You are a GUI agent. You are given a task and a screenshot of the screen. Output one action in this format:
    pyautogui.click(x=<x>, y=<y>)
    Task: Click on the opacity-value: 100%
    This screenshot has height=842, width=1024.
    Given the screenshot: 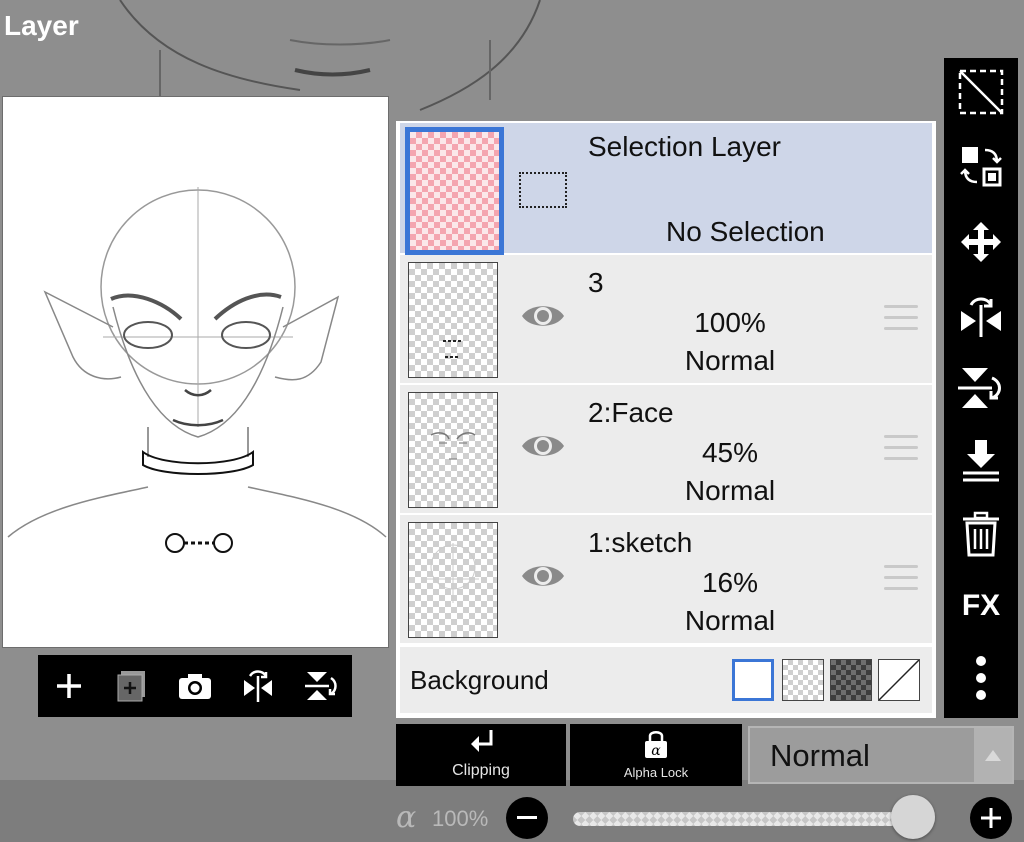 What is the action you would take?
    pyautogui.click(x=460, y=818)
    